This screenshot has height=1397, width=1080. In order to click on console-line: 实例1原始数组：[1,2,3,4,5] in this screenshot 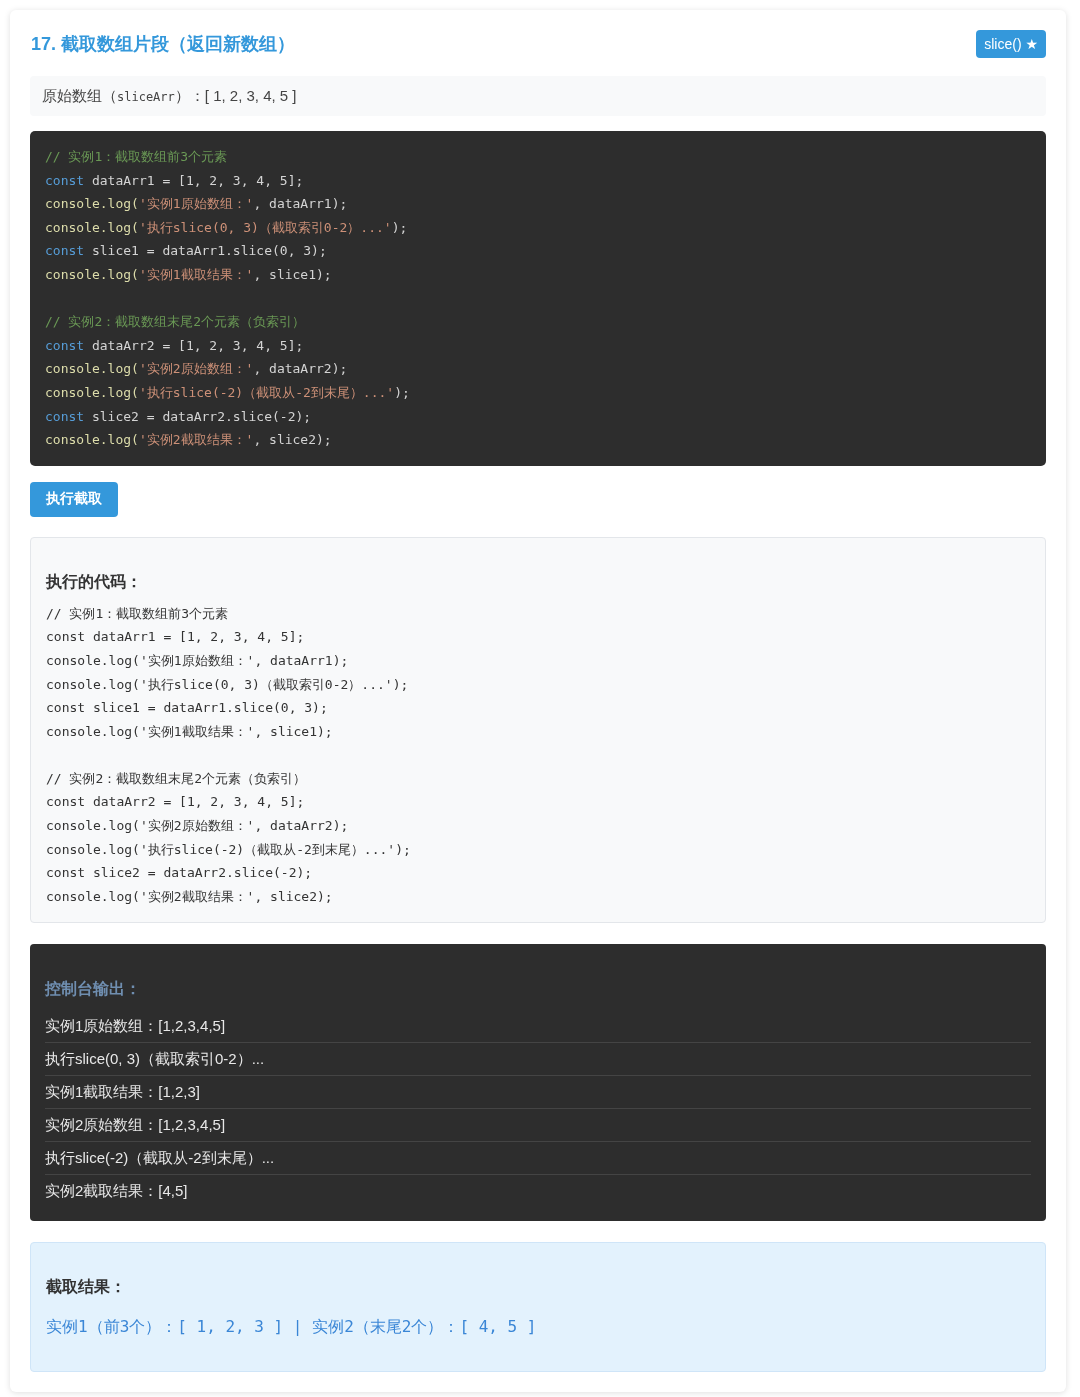, I will do `click(538, 1027)`.